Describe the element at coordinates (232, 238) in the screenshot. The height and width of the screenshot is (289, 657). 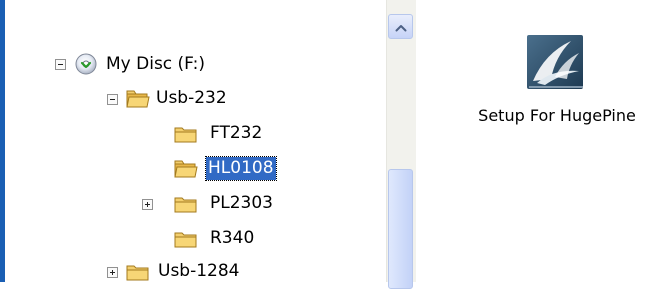
I see `tree-node-label: R340` at that location.